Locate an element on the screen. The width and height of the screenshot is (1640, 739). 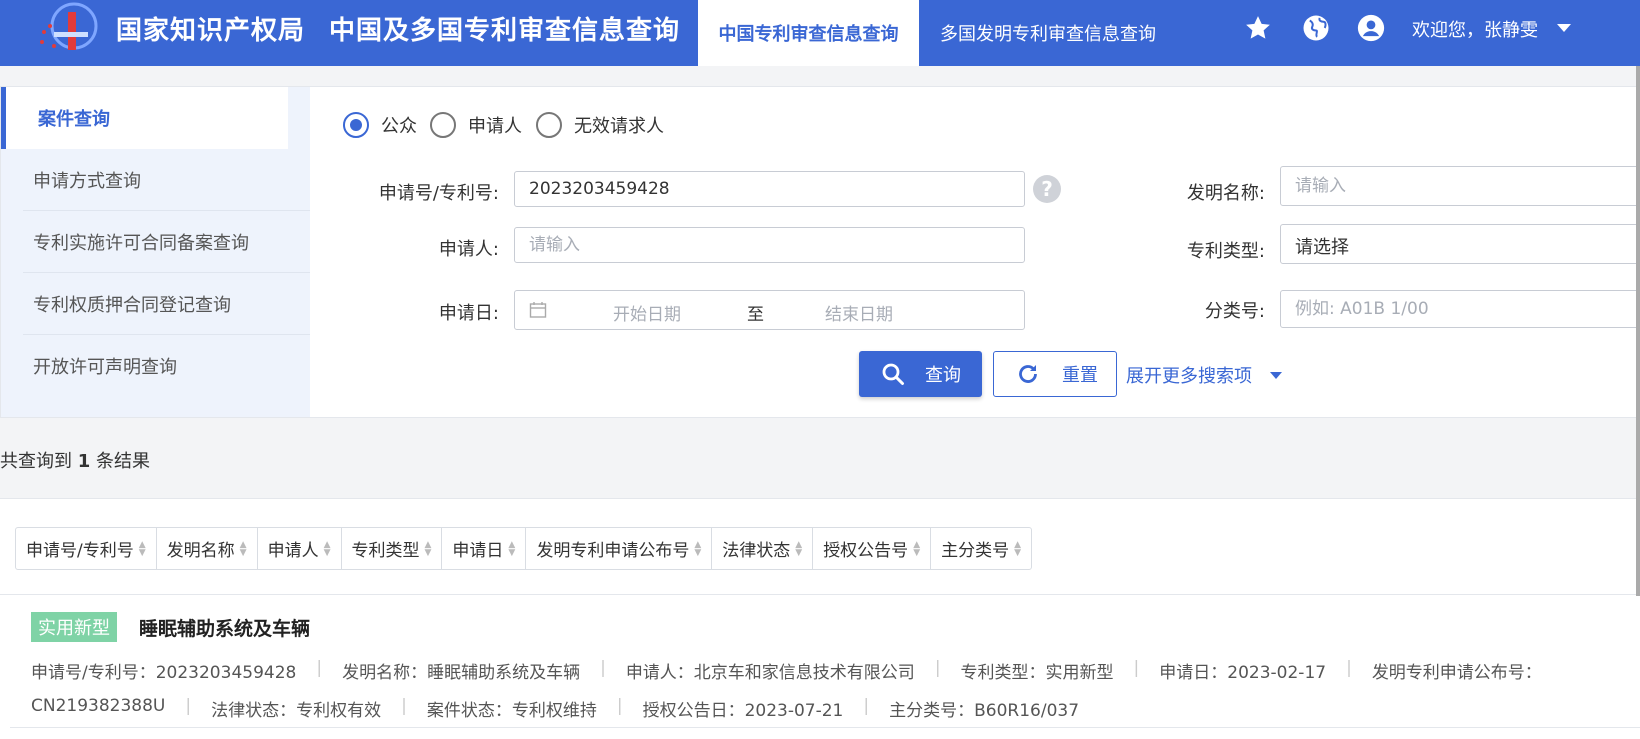
tab-china-patent: 中国专利审查信息查询 is located at coordinates (808, 33).